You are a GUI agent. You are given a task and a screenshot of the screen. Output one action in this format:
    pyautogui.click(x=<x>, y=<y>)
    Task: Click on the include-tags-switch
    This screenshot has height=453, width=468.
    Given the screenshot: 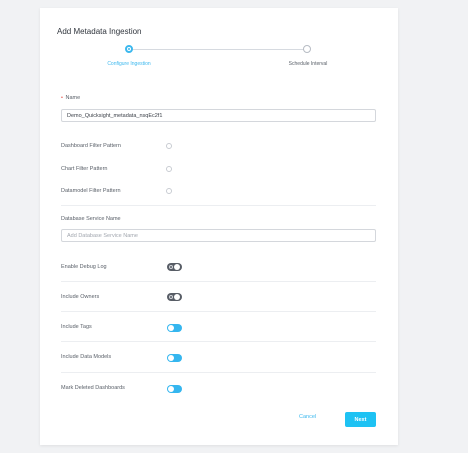 What is the action you would take?
    pyautogui.click(x=174, y=328)
    